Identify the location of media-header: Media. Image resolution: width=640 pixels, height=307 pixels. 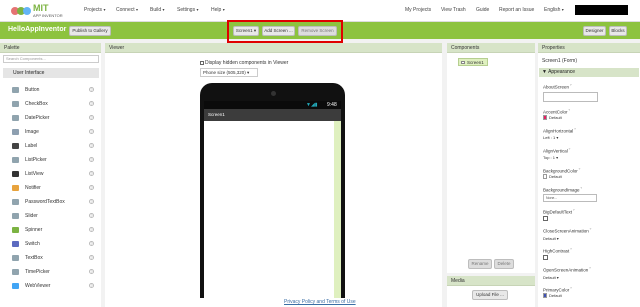
(491, 281).